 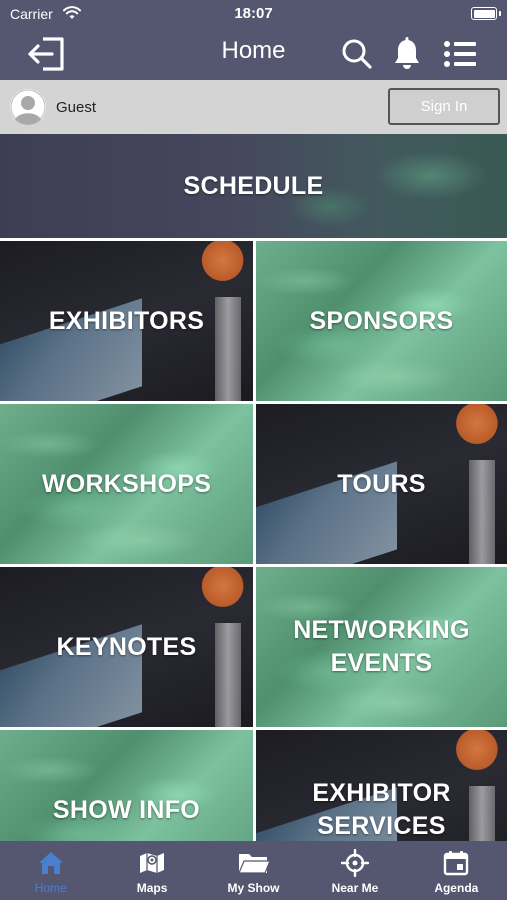 I want to click on search-icon, so click(x=357, y=54).